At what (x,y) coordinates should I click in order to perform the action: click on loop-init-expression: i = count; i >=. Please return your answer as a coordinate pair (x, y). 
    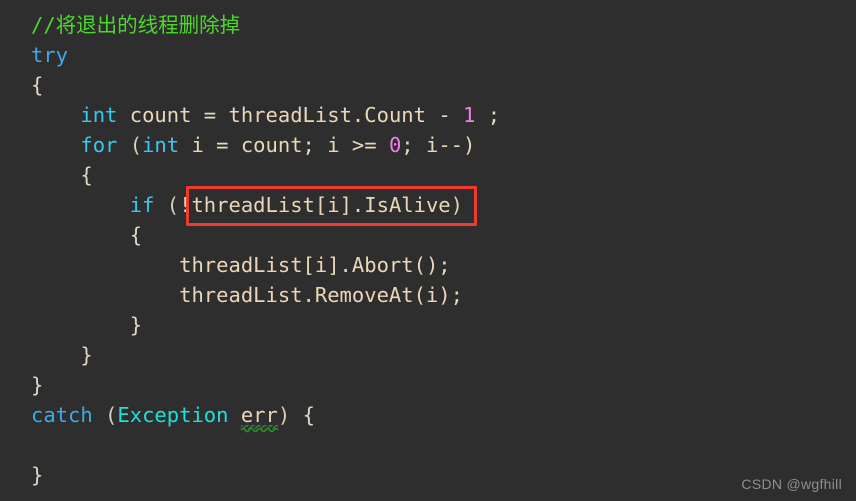
    Looking at the image, I should click on (284, 145).